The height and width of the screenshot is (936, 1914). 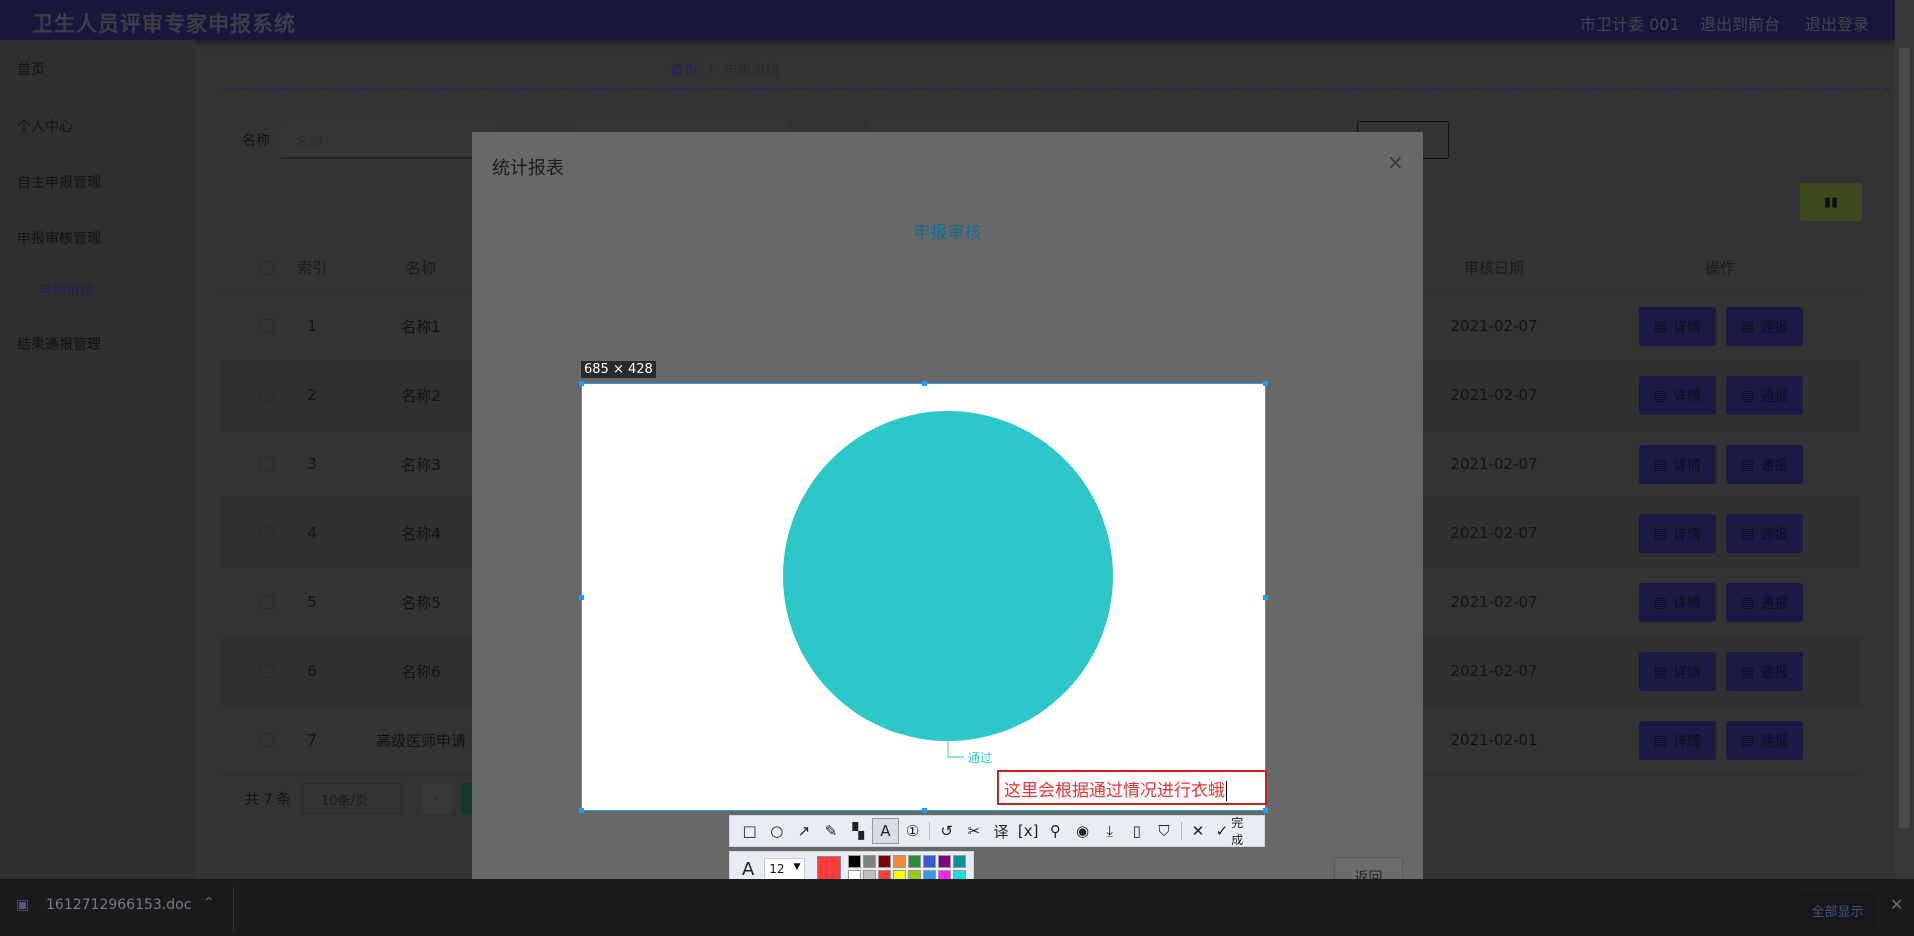 I want to click on scrollbar-thumb, so click(x=1904, y=438).